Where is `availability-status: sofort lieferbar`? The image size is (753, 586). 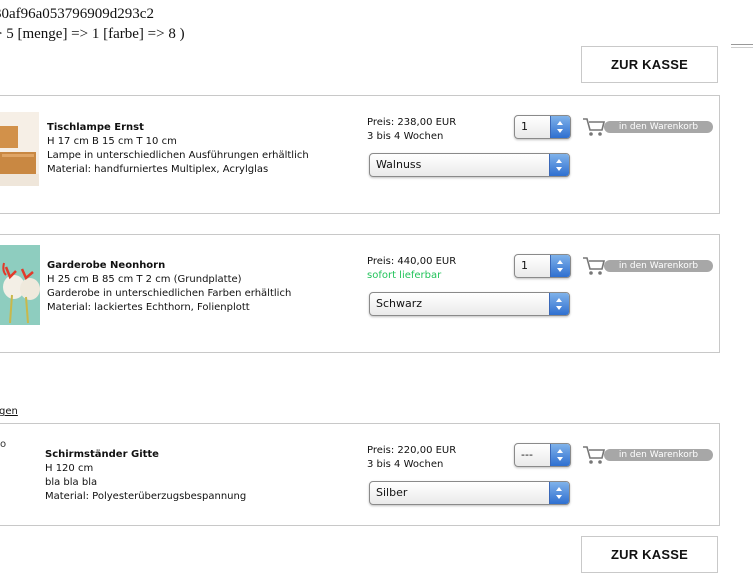
availability-status: sofort lieferbar is located at coordinates (404, 275).